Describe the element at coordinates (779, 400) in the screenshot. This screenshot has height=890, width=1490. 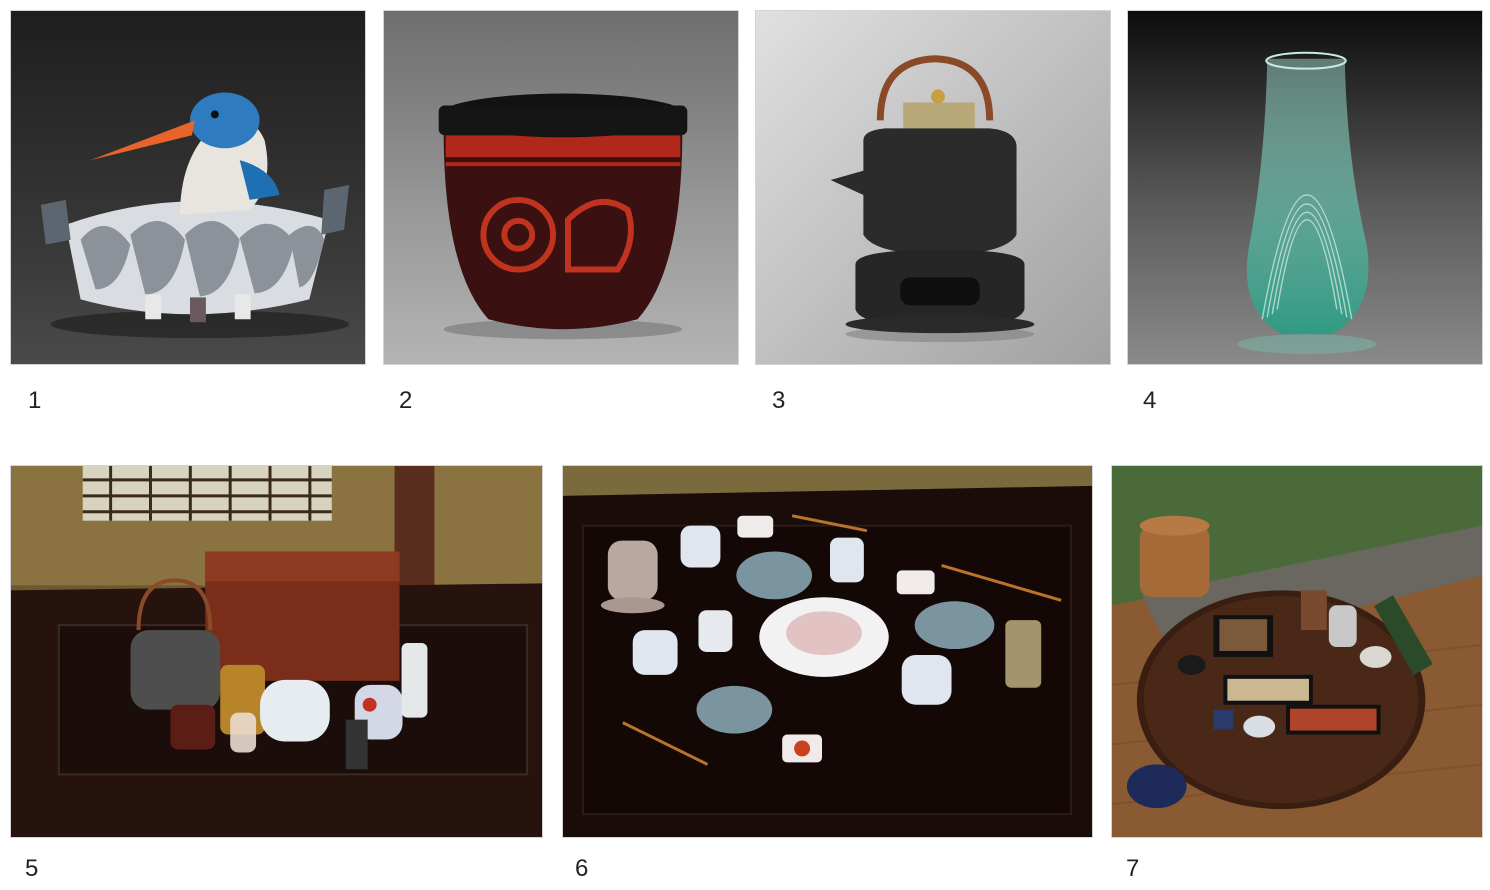
I see `figure-number-3: 3` at that location.